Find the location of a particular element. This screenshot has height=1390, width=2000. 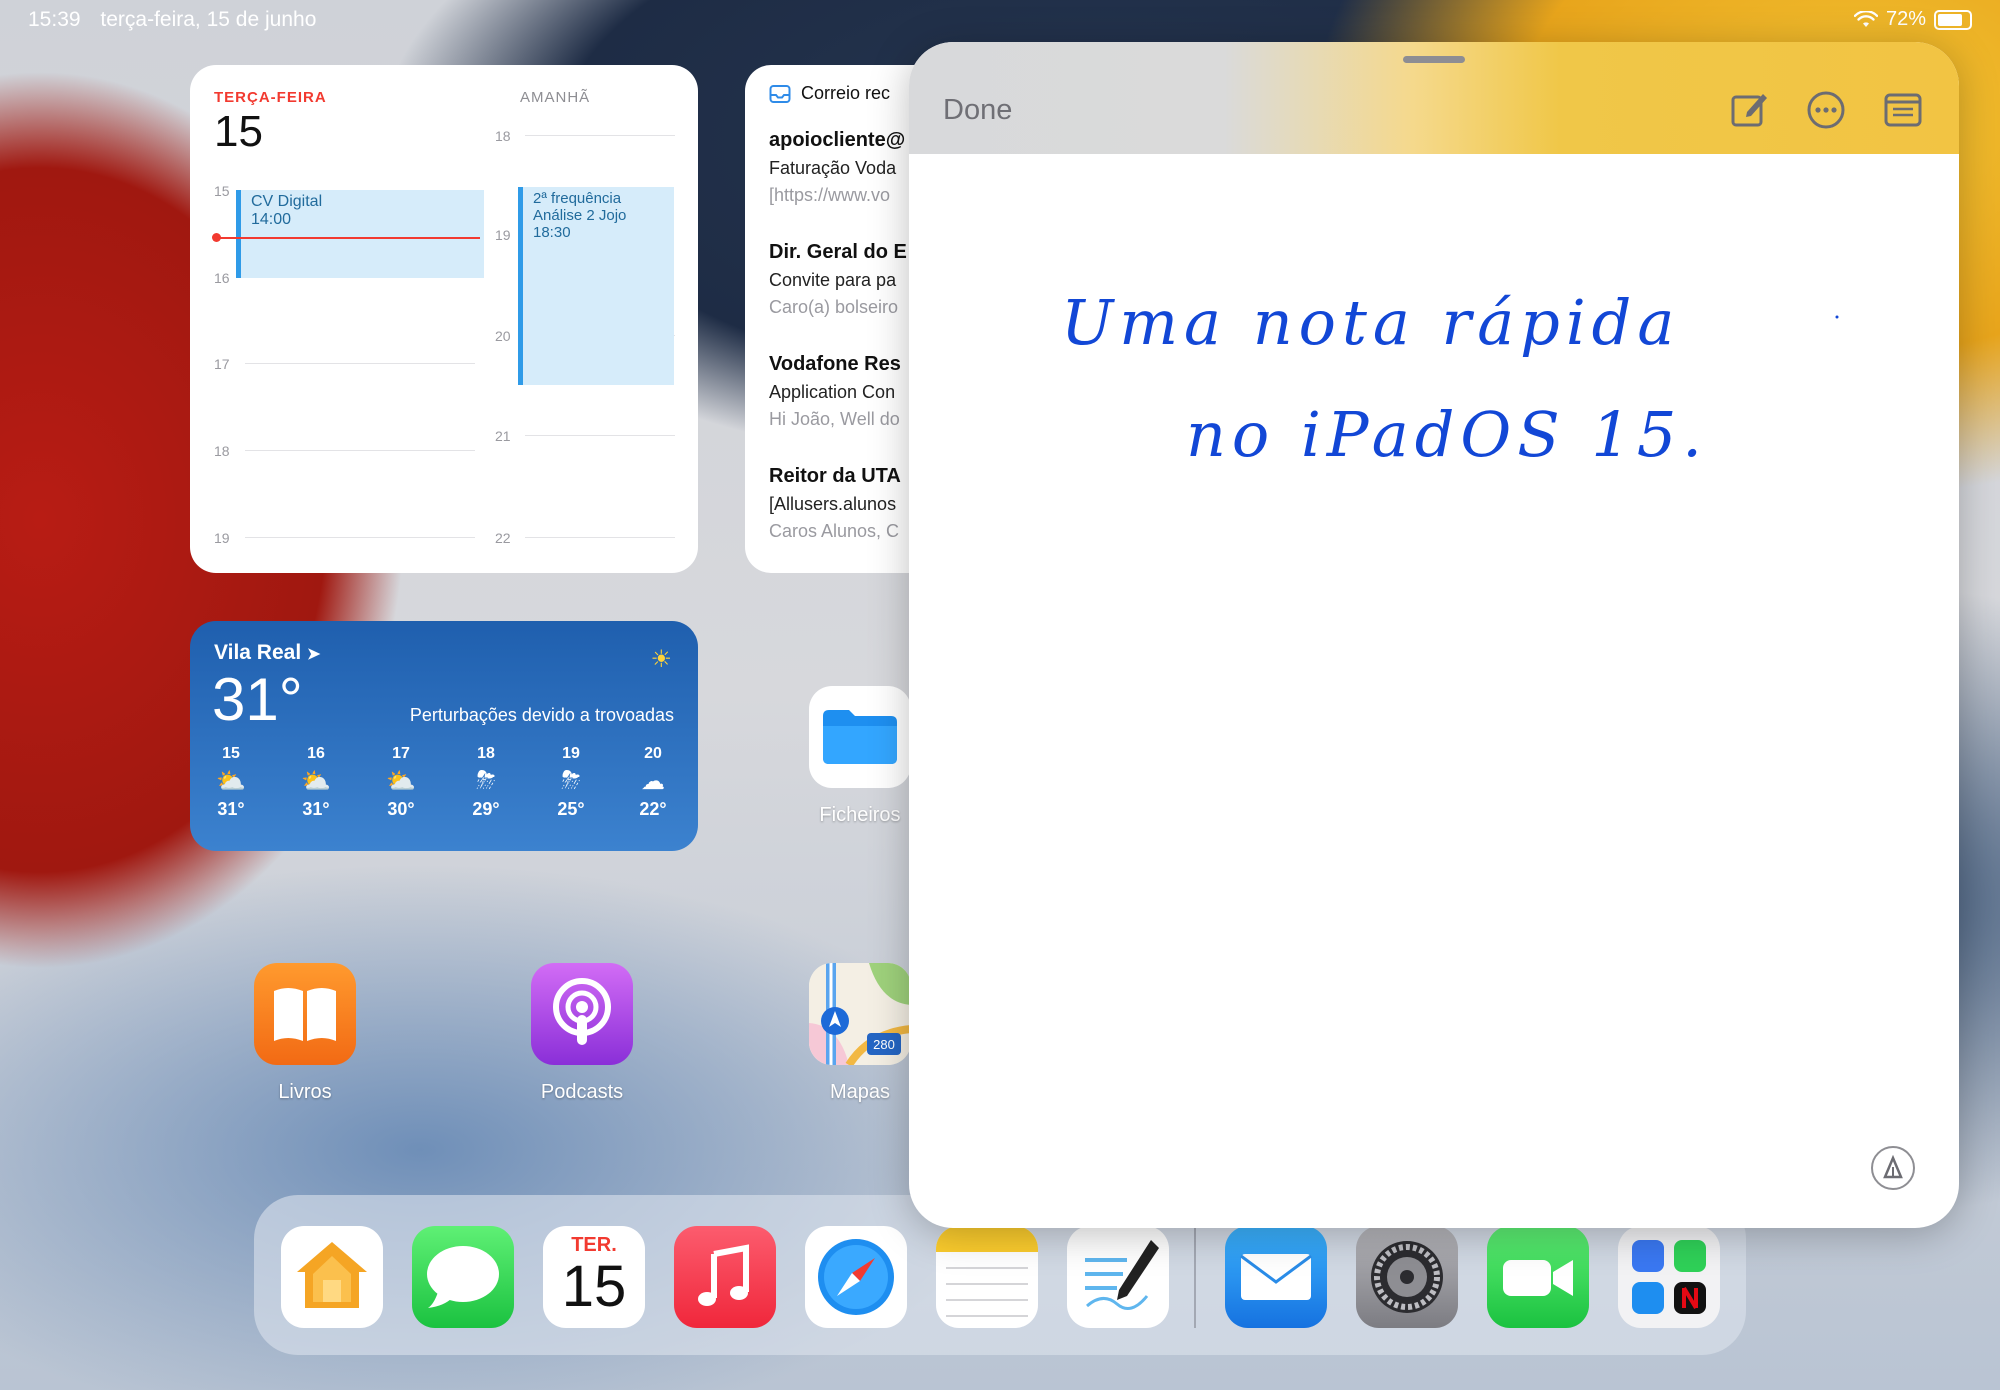

hour-label: 17 is located at coordinates (222, 364).